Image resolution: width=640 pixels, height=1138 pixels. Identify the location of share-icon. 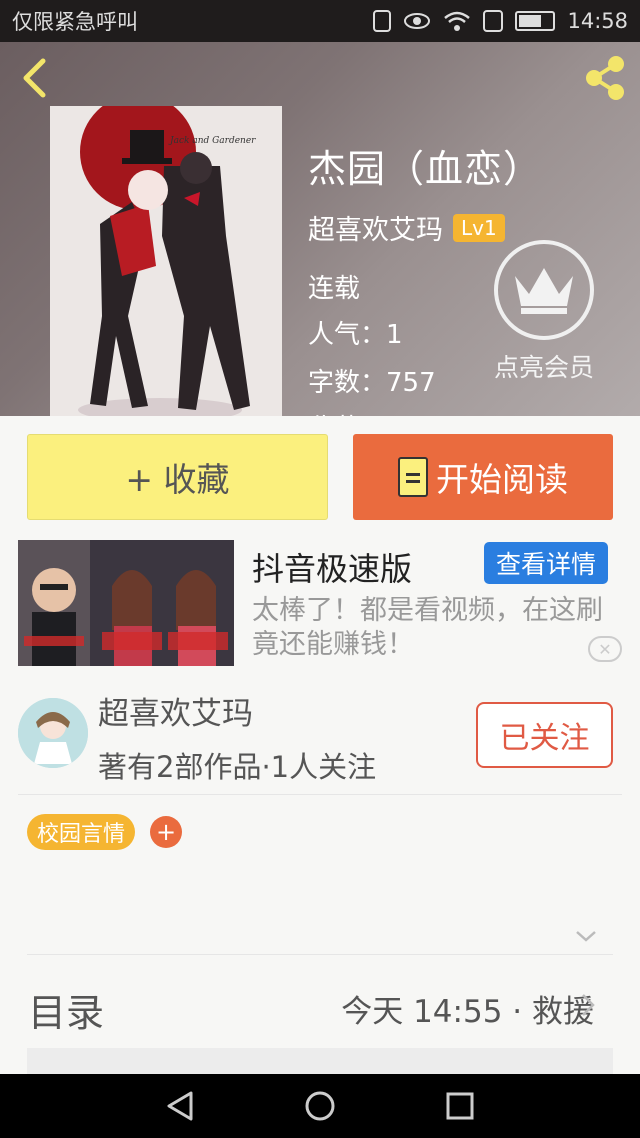
(605, 78).